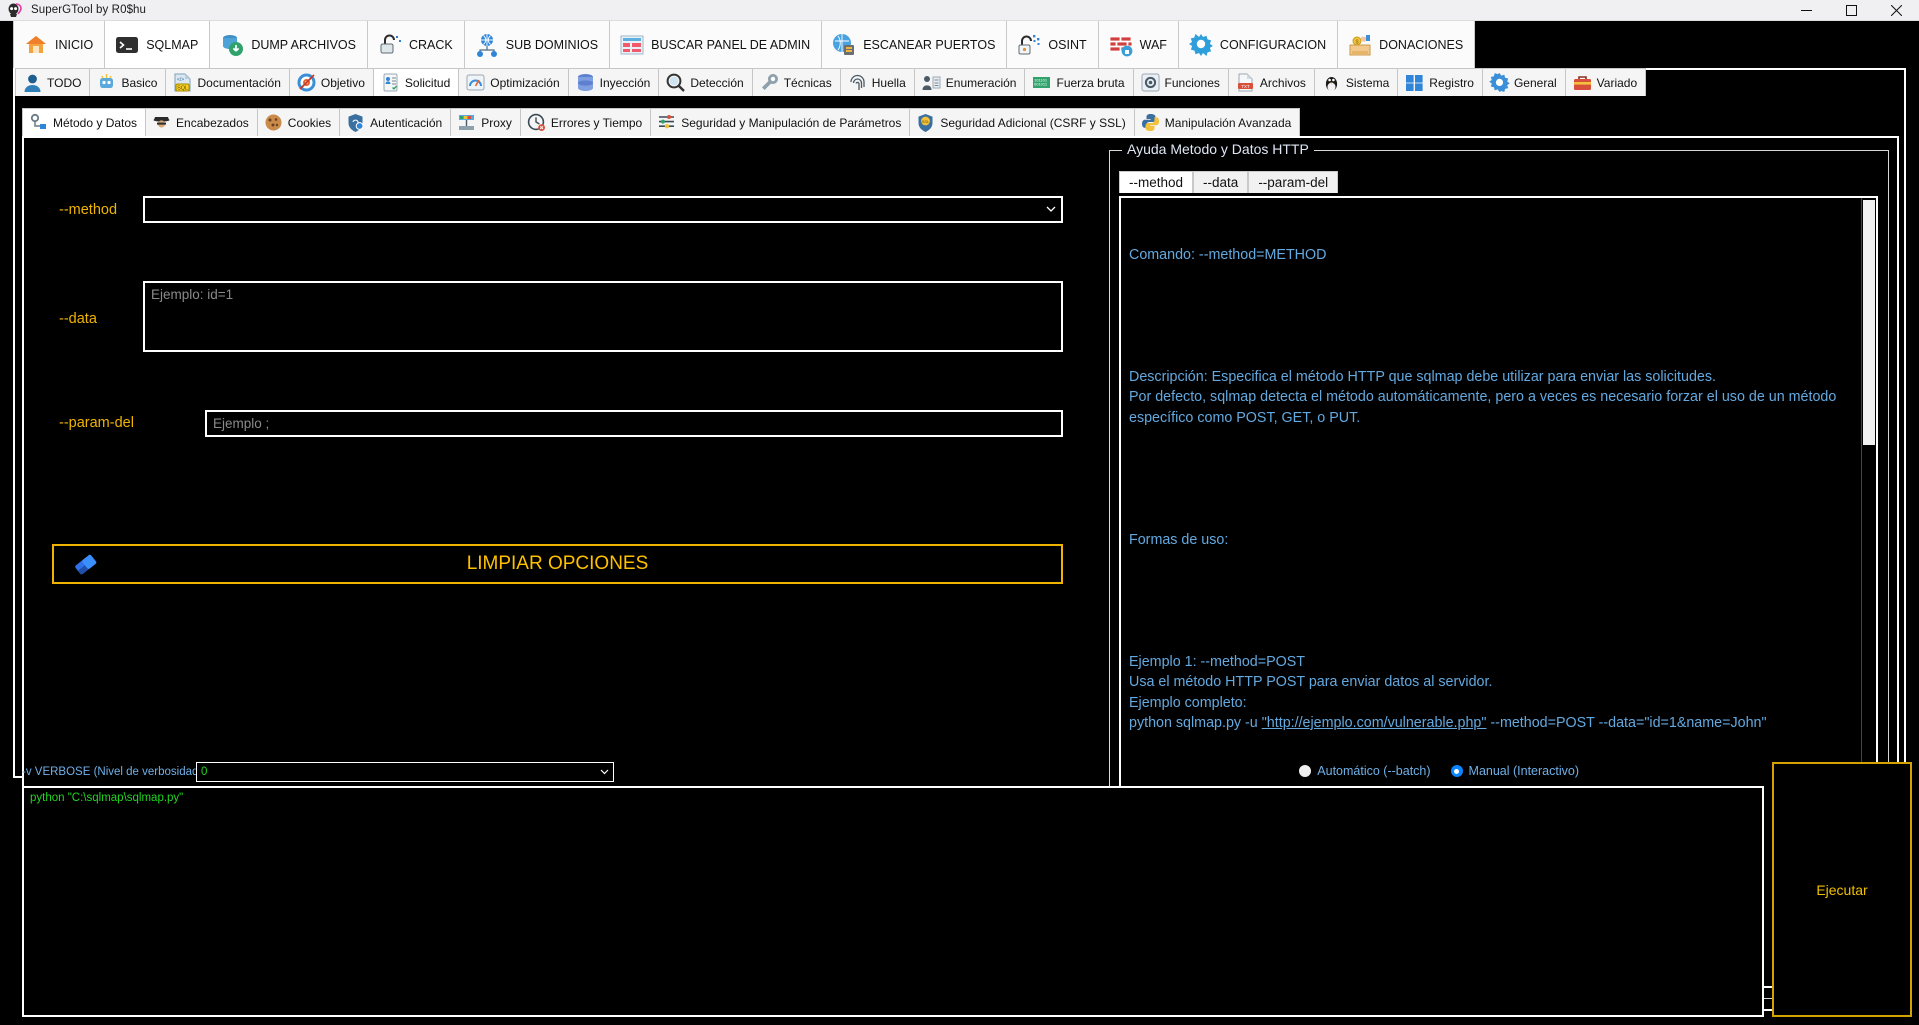  What do you see at coordinates (228, 82) in the screenshot?
I see `tab-documentacion: </> SQL Documentación` at bounding box center [228, 82].